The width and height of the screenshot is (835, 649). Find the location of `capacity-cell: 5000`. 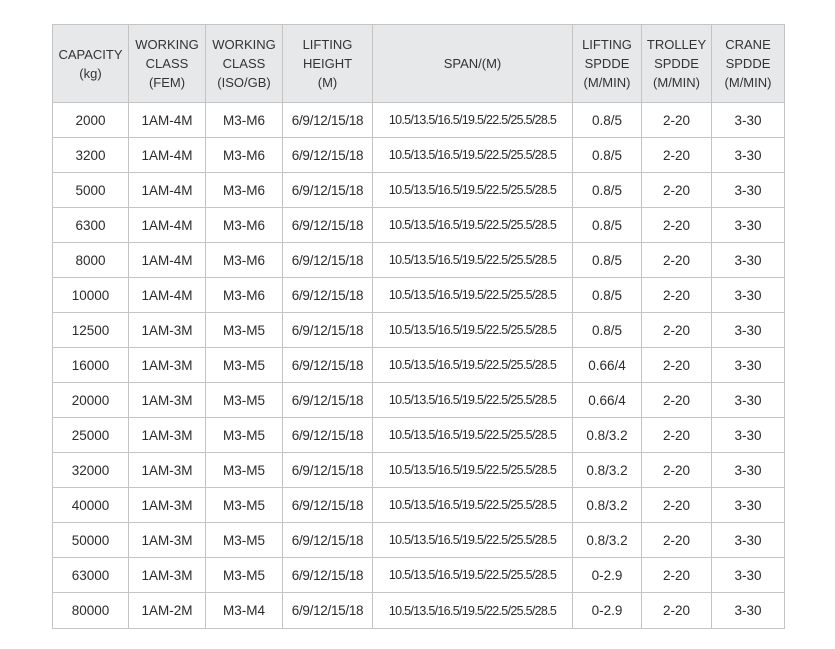

capacity-cell: 5000 is located at coordinates (90, 190).